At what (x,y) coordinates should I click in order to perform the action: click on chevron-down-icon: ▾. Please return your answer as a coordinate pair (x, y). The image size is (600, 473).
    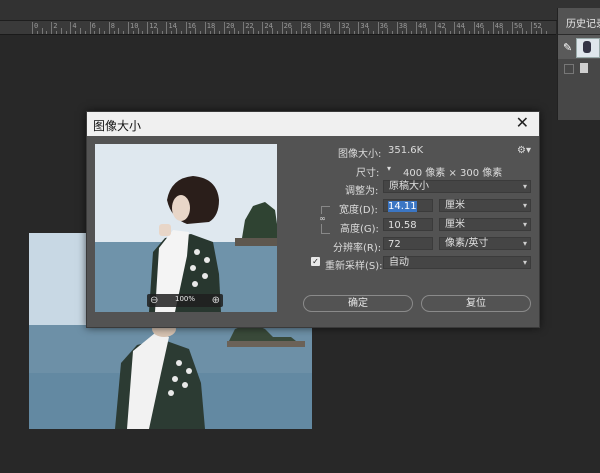
    Looking at the image, I should click on (524, 224).